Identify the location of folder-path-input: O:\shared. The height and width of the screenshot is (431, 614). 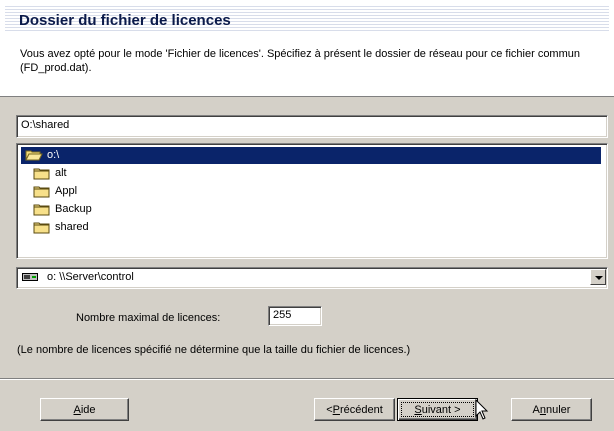
(312, 126).